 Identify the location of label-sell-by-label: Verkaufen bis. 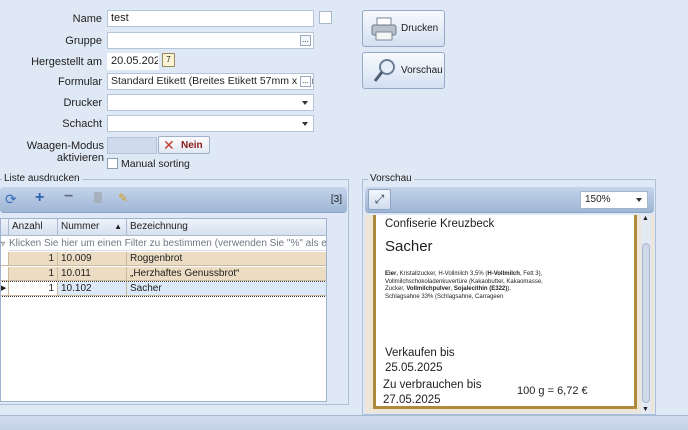
(420, 353).